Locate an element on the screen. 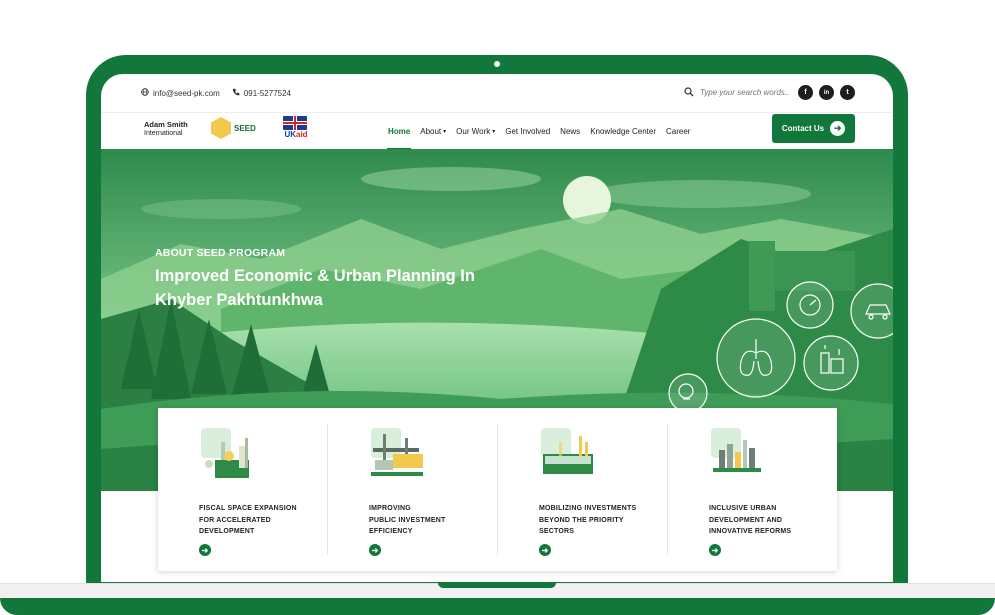 Image resolution: width=995 pixels, height=615 pixels. top-contact-bar: info@seed-pk.com 091-5277524 f in t is located at coordinates (497, 93).